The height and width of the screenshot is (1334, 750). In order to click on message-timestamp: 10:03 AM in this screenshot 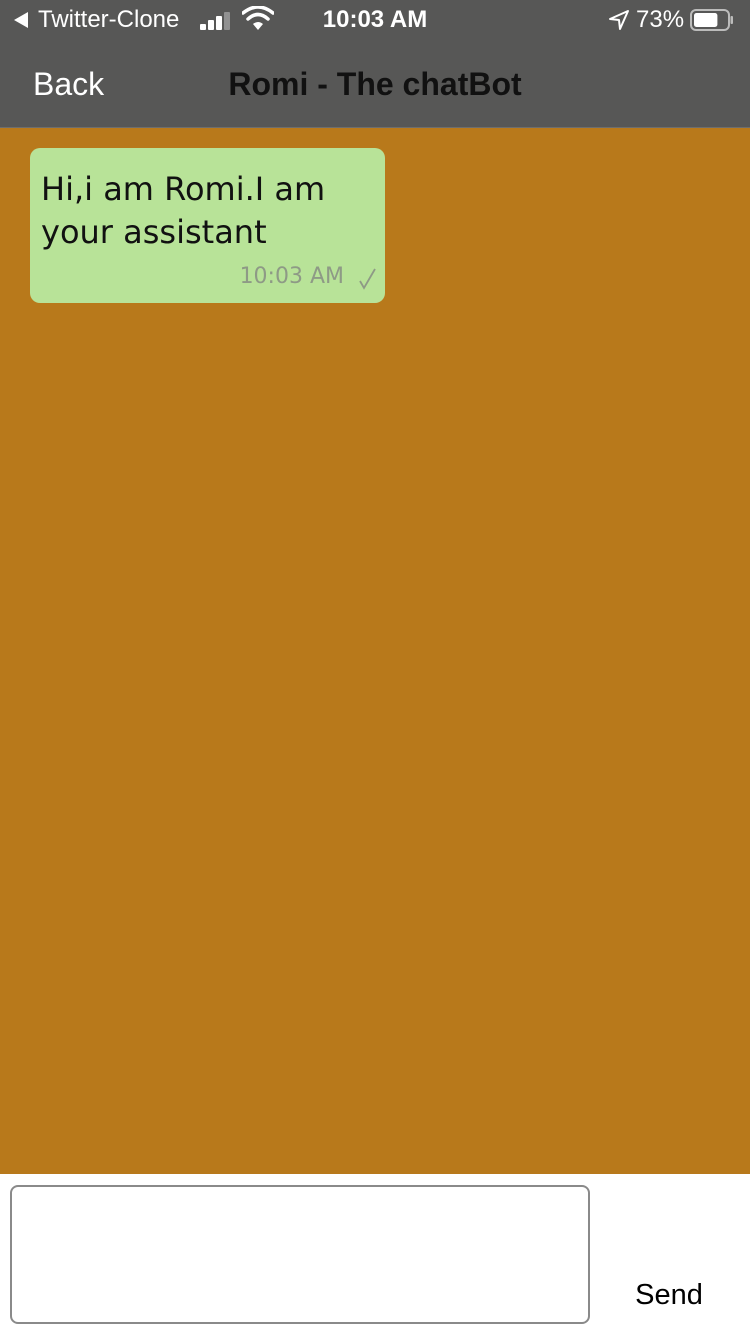, I will do `click(291, 276)`.